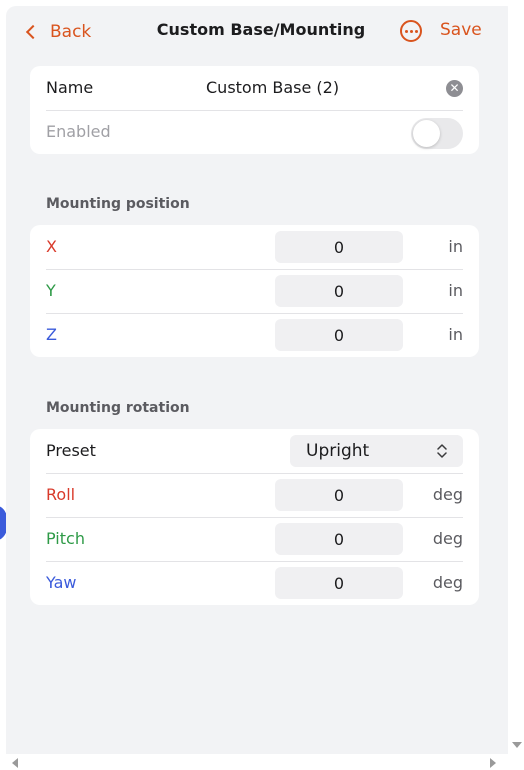 The image size is (524, 770). Describe the element at coordinates (51, 334) in the screenshot. I see `axis-label-z: Z` at that location.